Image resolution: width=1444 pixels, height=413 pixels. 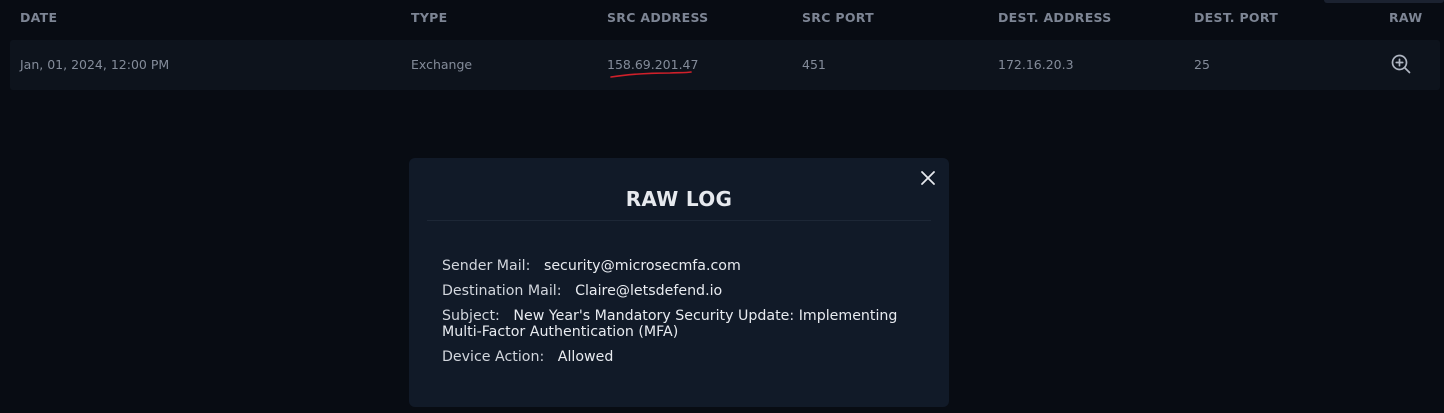 What do you see at coordinates (1406, 17) in the screenshot?
I see `header-raw: RAW` at bounding box center [1406, 17].